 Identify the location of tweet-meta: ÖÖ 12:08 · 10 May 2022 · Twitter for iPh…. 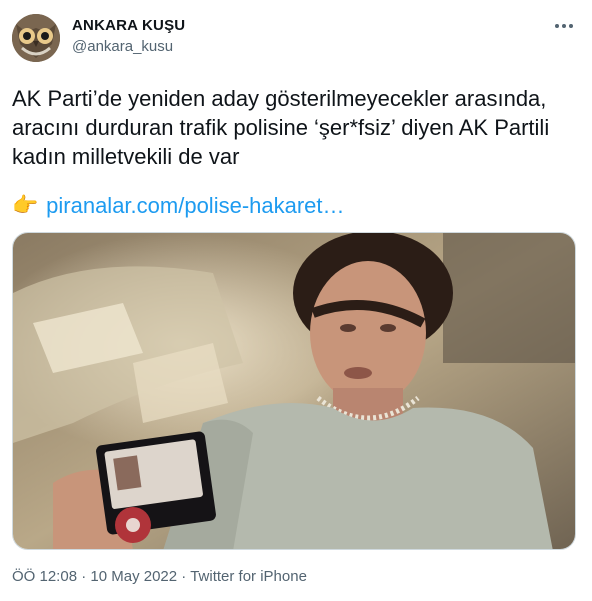
(159, 576).